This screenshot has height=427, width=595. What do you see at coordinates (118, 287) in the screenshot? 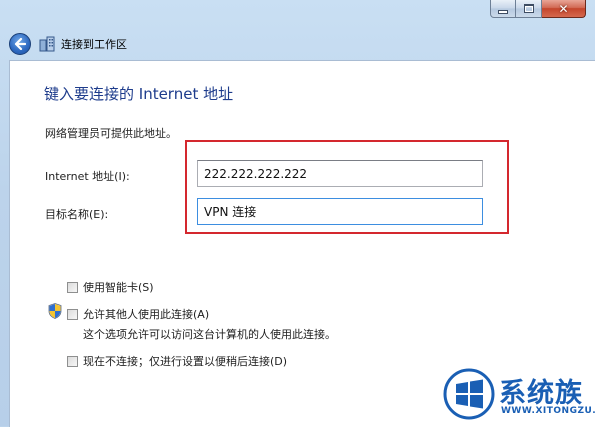
I see `smart-card-label: 使用智能卡(S)` at bounding box center [118, 287].